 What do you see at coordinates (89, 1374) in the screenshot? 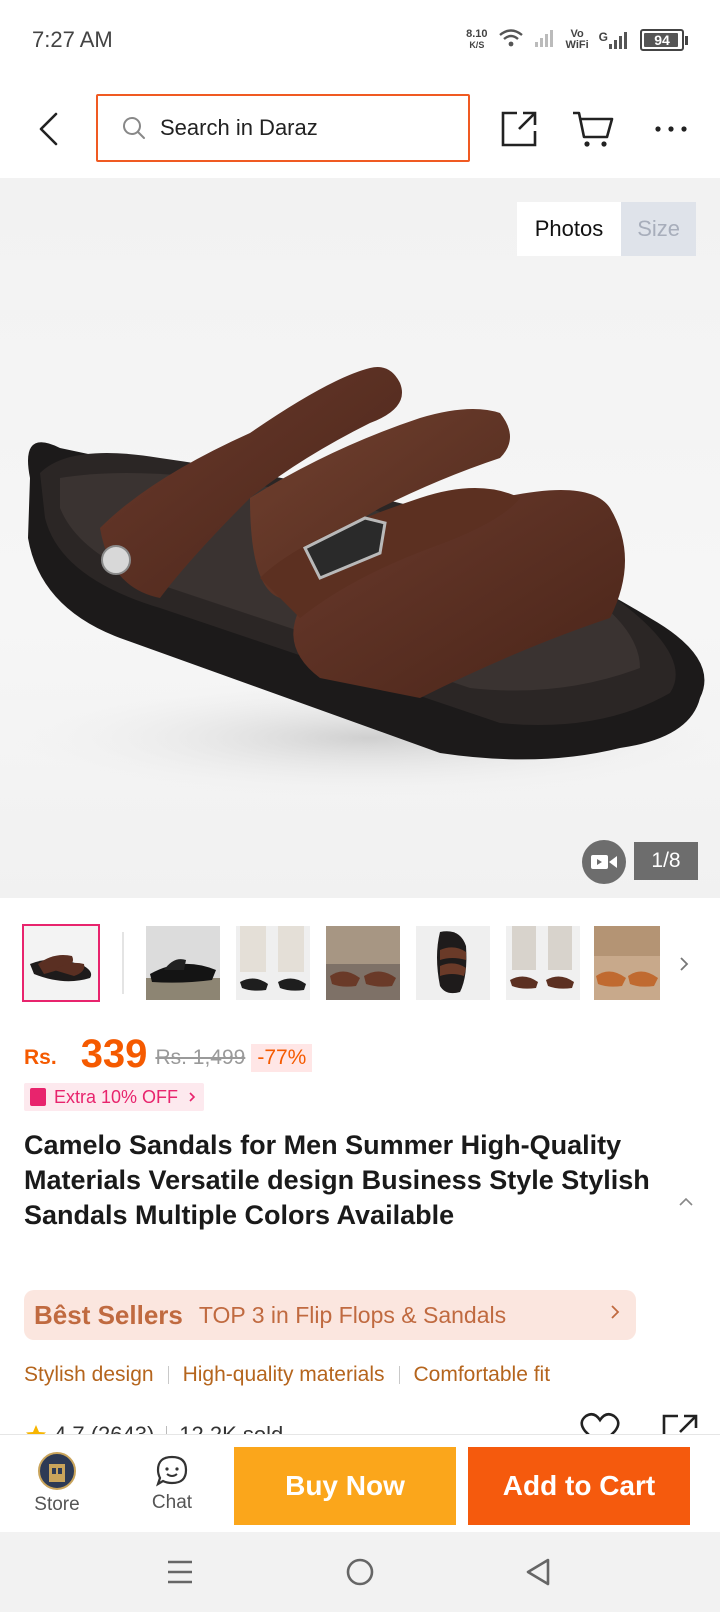
I see `feature-tag: Stylish design` at bounding box center [89, 1374].